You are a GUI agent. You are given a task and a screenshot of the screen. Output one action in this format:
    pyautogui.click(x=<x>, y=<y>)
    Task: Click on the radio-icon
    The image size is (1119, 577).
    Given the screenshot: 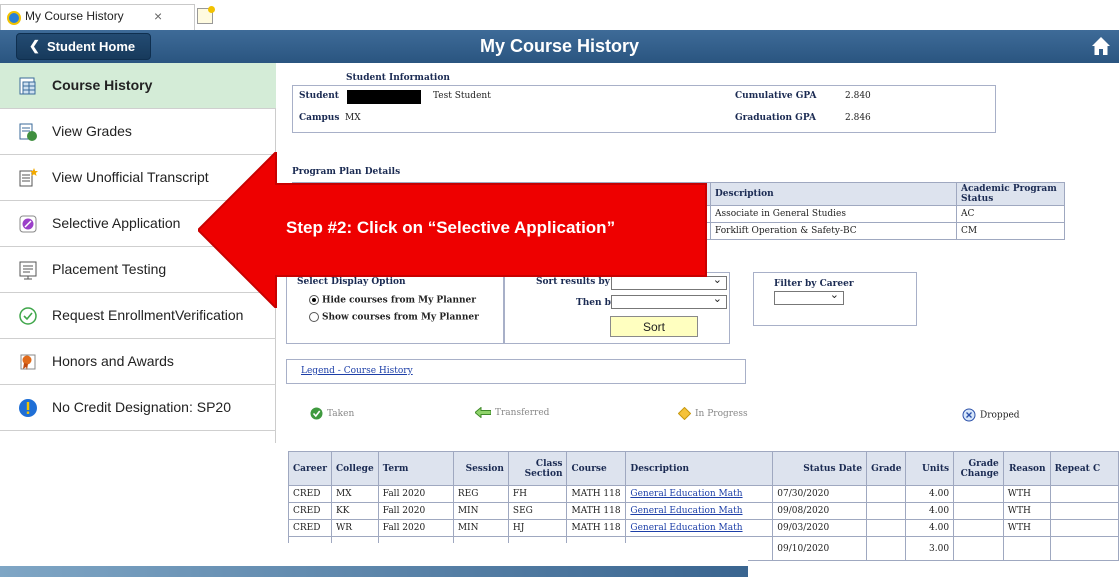 What is the action you would take?
    pyautogui.click(x=314, y=317)
    